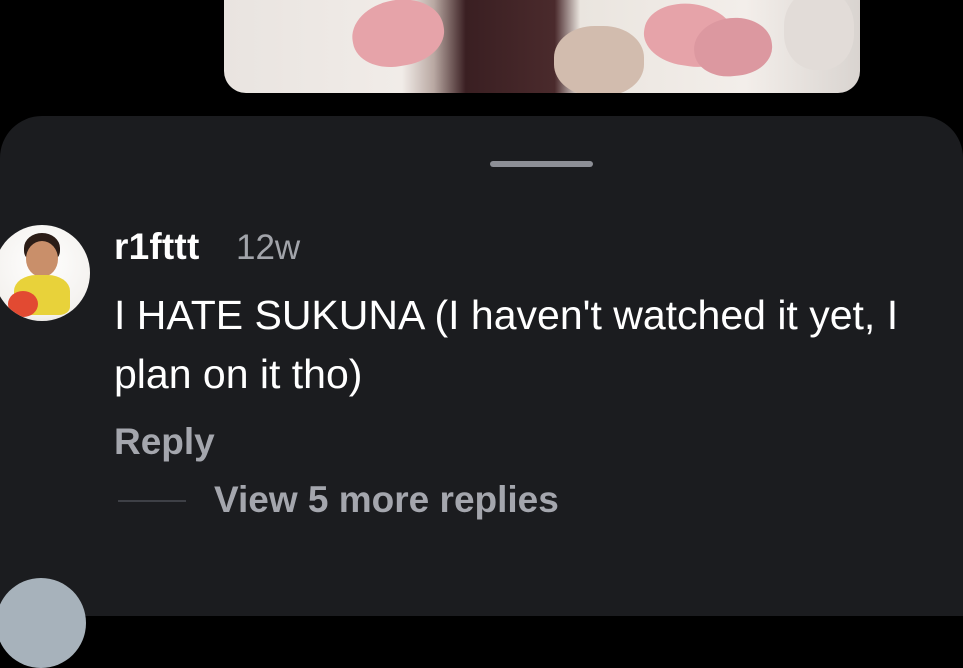  I want to click on comment-timestamp: 12w, so click(268, 247).